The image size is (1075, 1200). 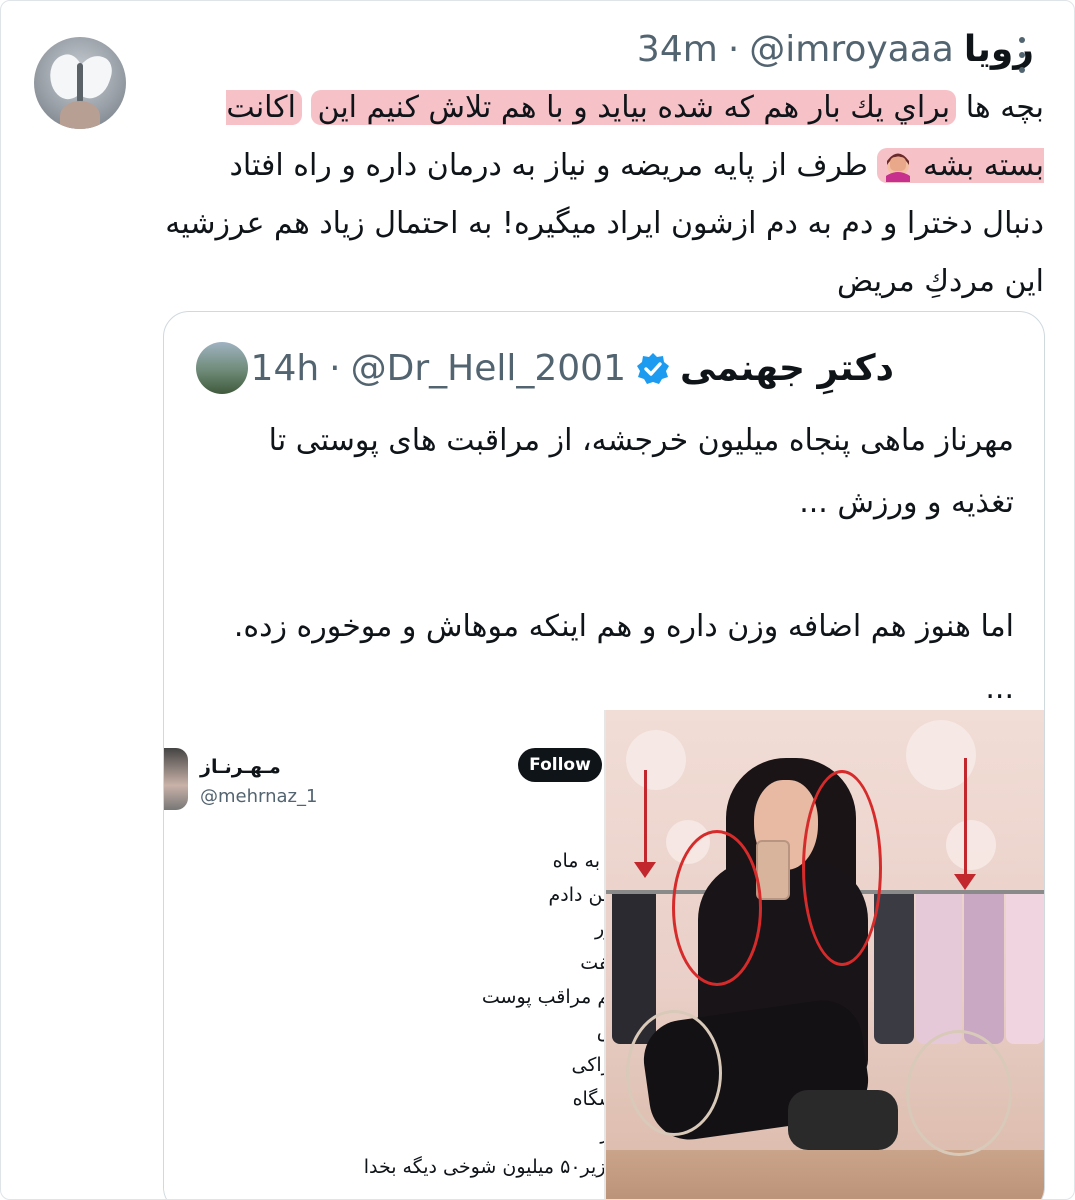 What do you see at coordinates (392, 1133) in the screenshot?
I see `bio-line: فر` at bounding box center [392, 1133].